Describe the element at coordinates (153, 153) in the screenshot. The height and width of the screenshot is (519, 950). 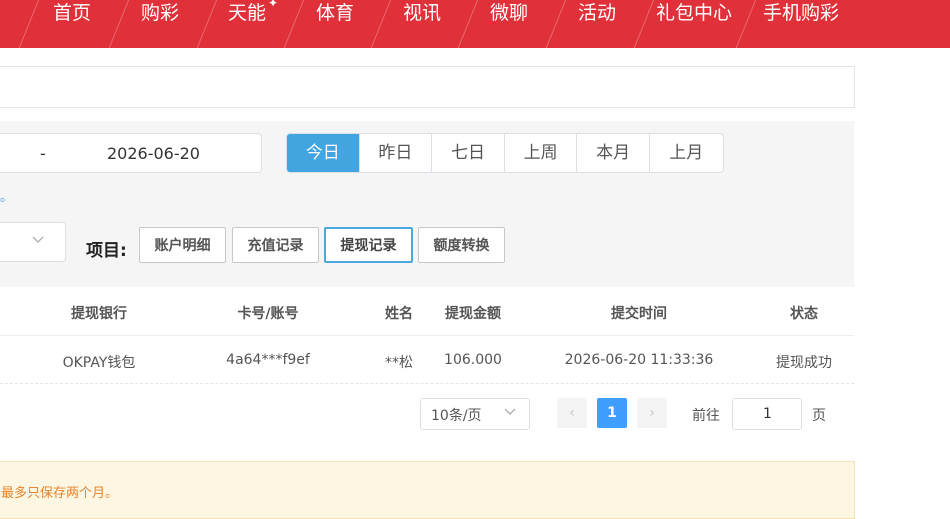
I see `date-end-input: 2026-06-20` at that location.